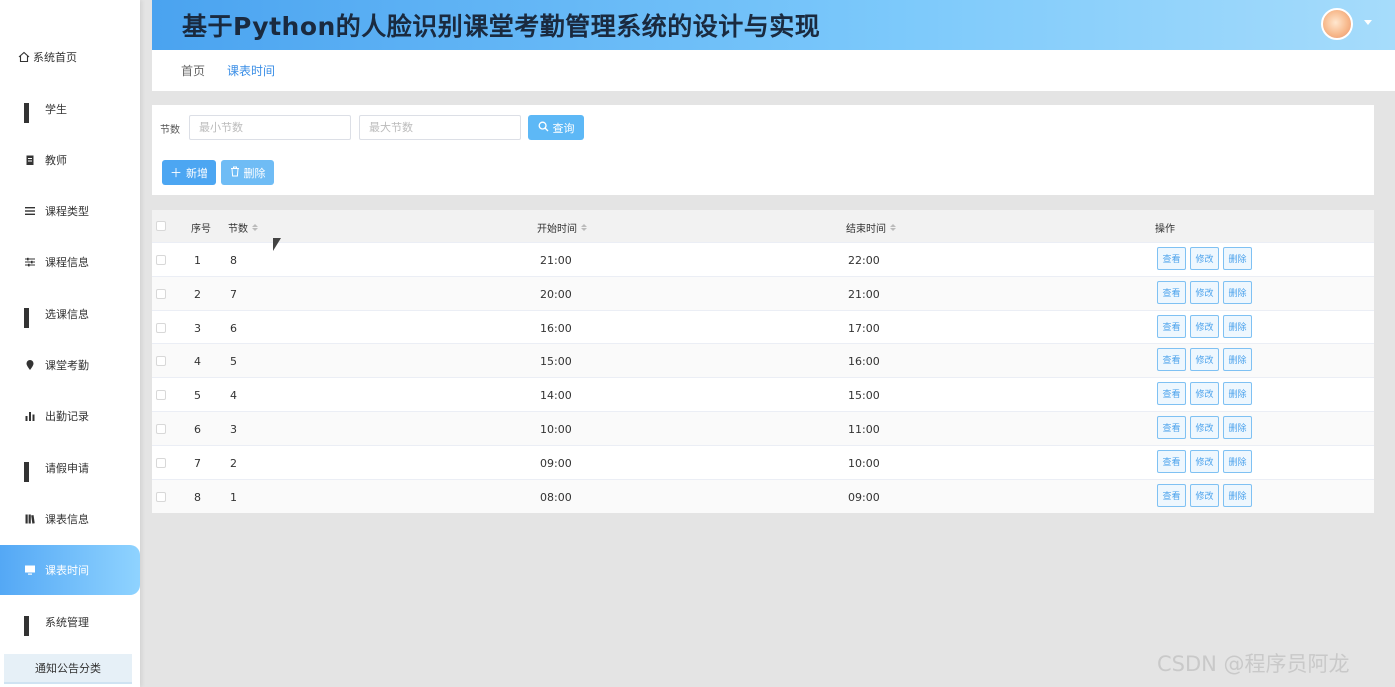 The width and height of the screenshot is (1395, 687). What do you see at coordinates (67, 519) in the screenshot?
I see `sidebar-item-label: 课表信息` at bounding box center [67, 519].